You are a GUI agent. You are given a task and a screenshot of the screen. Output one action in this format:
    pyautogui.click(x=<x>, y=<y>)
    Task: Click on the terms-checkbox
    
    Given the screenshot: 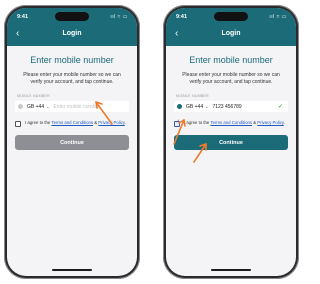 What is the action you would take?
    pyautogui.click(x=18, y=124)
    